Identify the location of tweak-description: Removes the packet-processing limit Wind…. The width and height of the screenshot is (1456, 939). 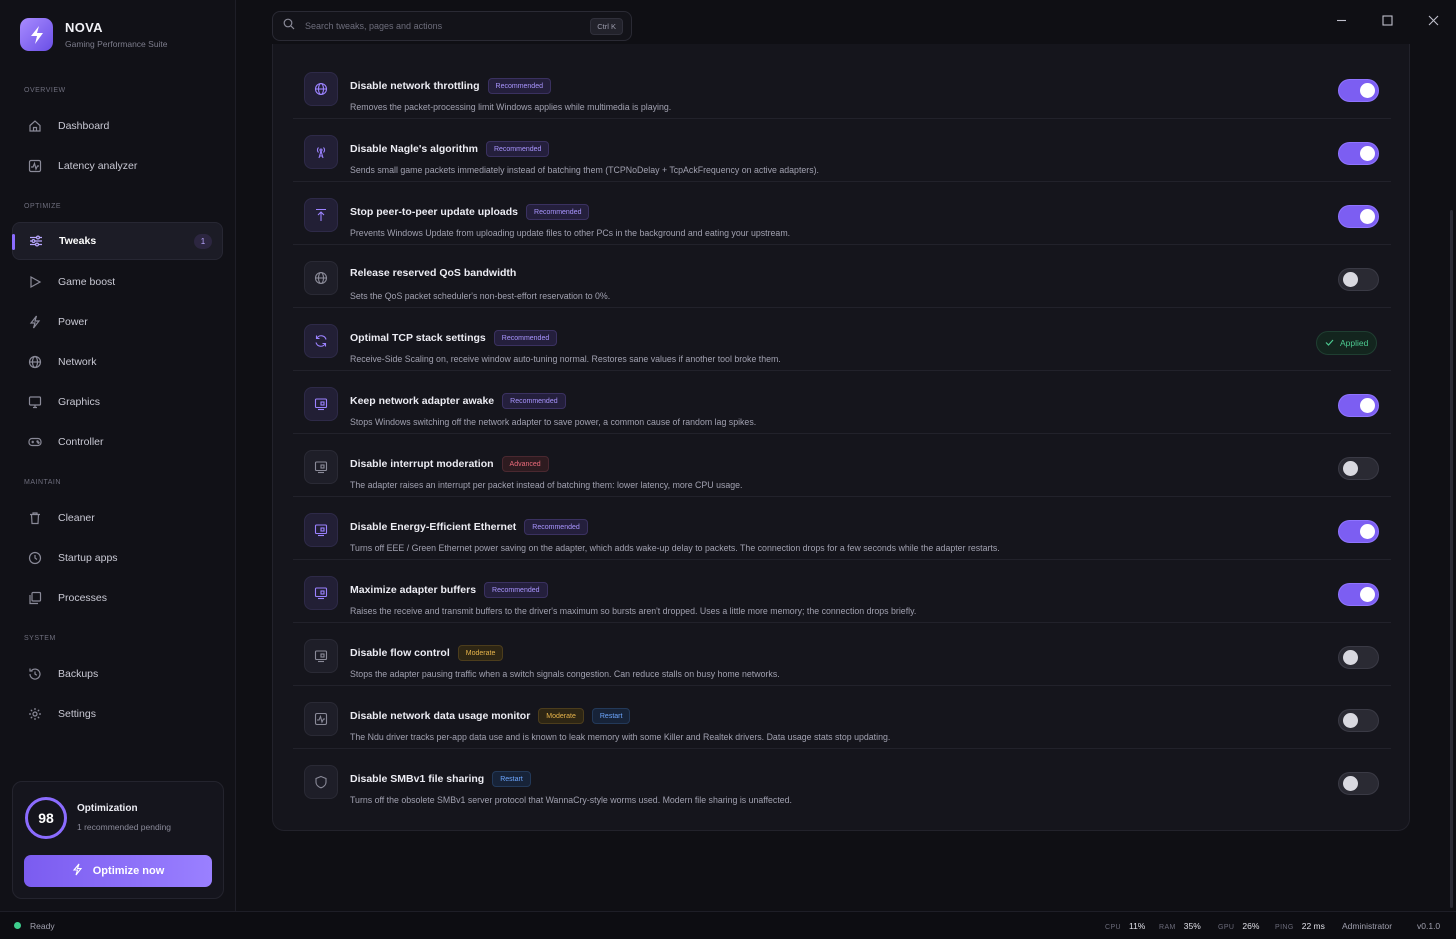
(511, 107).